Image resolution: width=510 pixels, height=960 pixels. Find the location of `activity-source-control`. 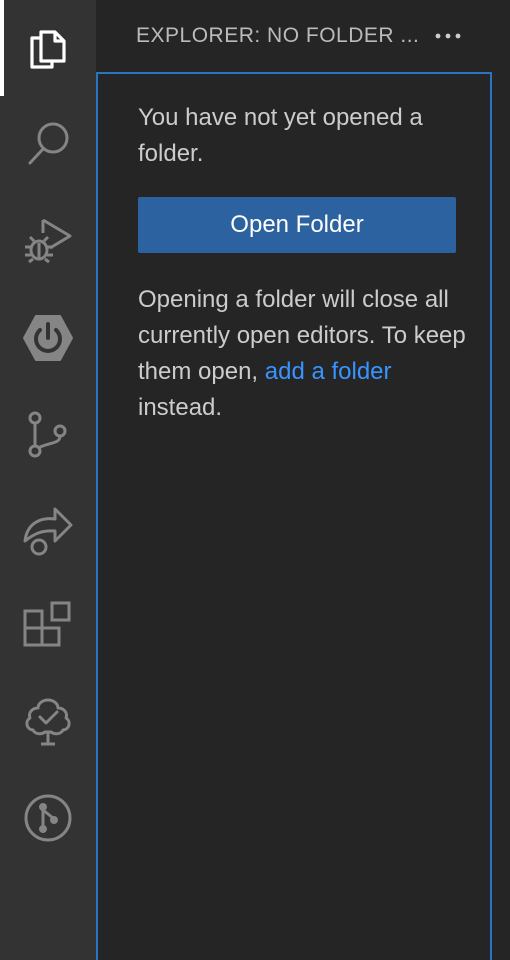

activity-source-control is located at coordinates (48, 434).